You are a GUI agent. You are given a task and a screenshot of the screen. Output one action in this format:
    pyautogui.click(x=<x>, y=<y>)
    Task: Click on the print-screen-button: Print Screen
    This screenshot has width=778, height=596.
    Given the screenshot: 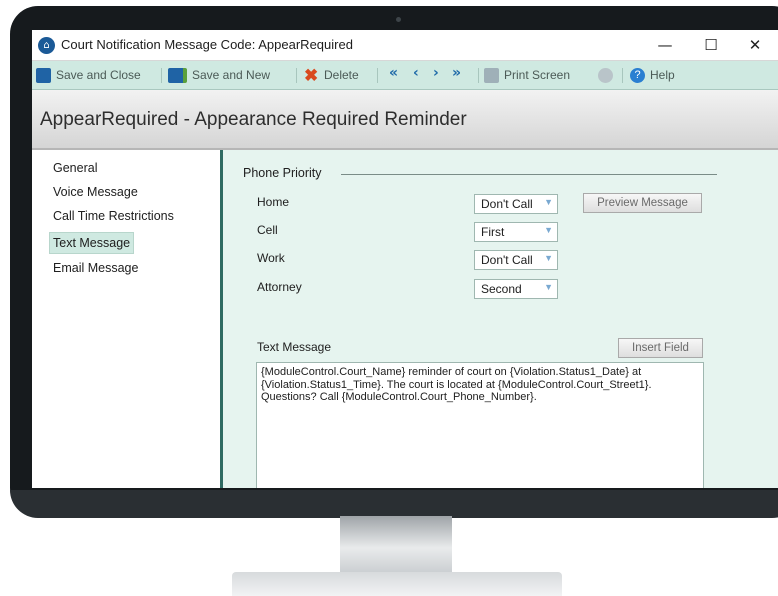 What is the action you would take?
    pyautogui.click(x=527, y=75)
    